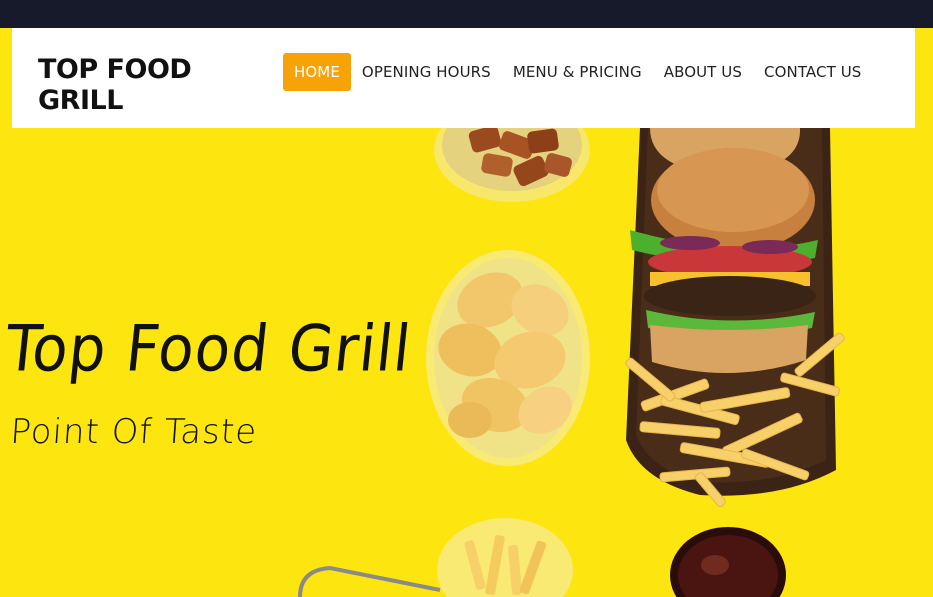 This screenshot has height=597, width=933. I want to click on hero-title: Top Food Grill, so click(208, 348).